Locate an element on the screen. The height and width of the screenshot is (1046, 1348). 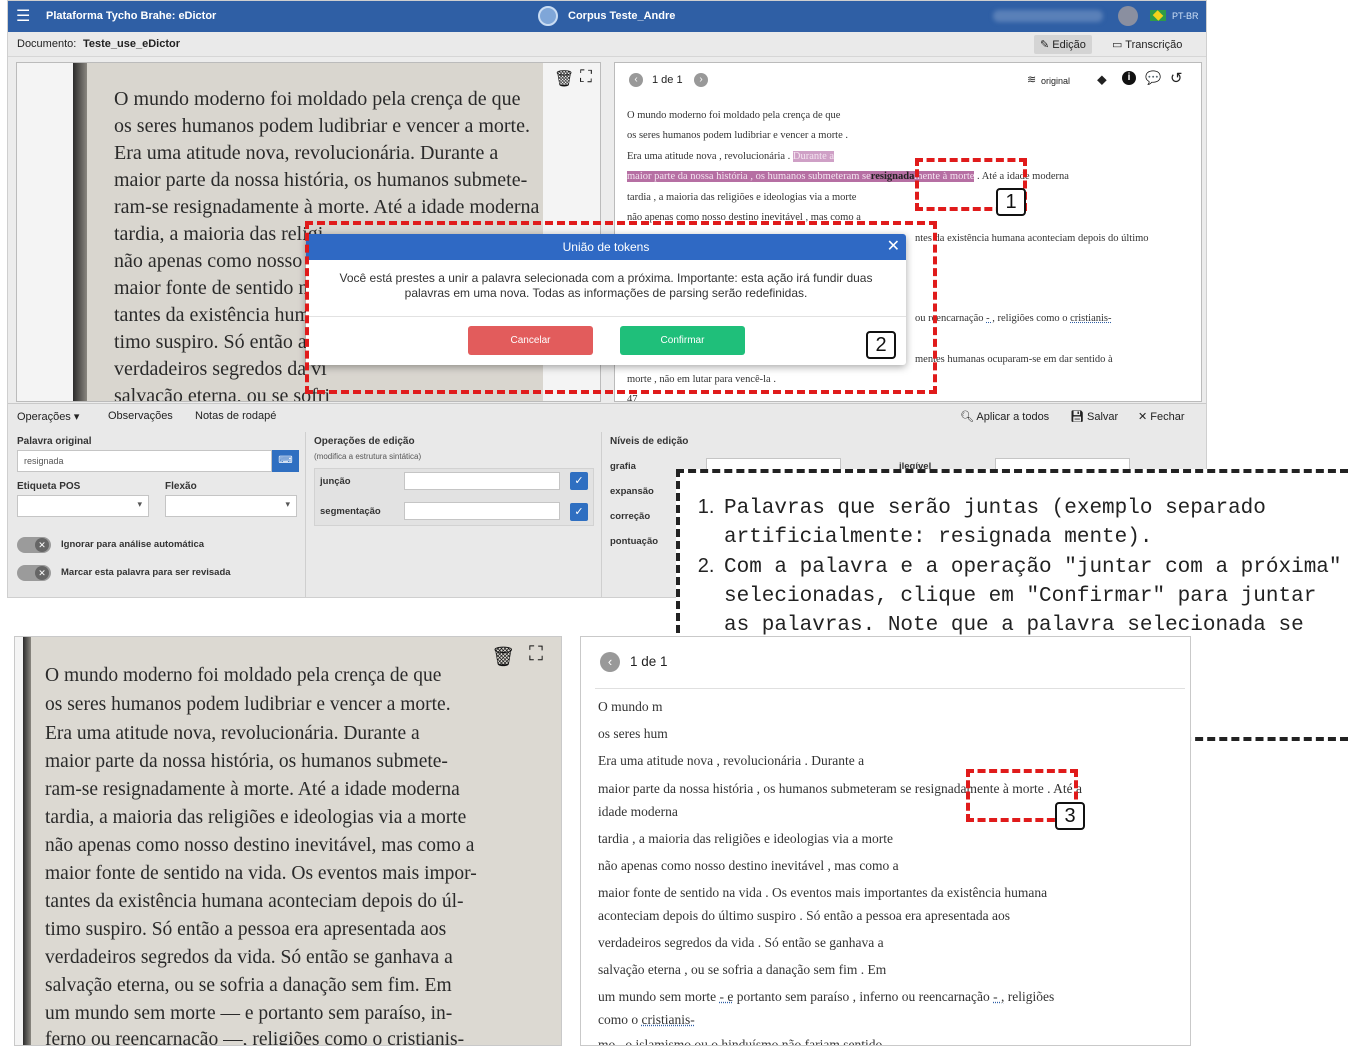
token-durante: Durante a is located at coordinates (813, 156).